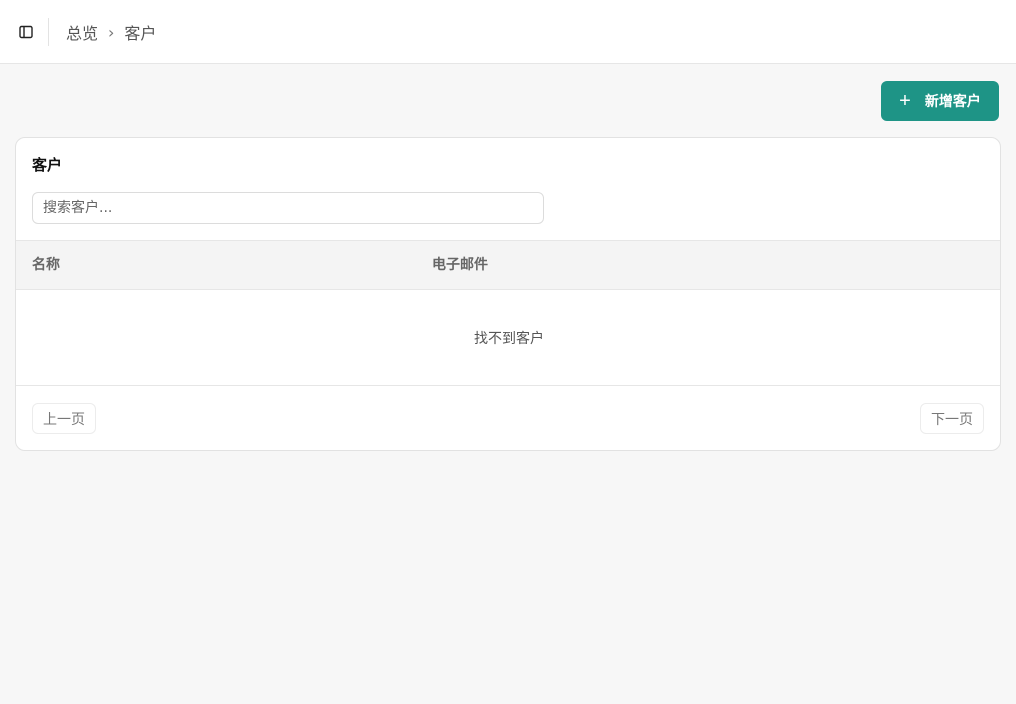  What do you see at coordinates (508, 265) in the screenshot?
I see `table-header: 名称 电子邮件` at bounding box center [508, 265].